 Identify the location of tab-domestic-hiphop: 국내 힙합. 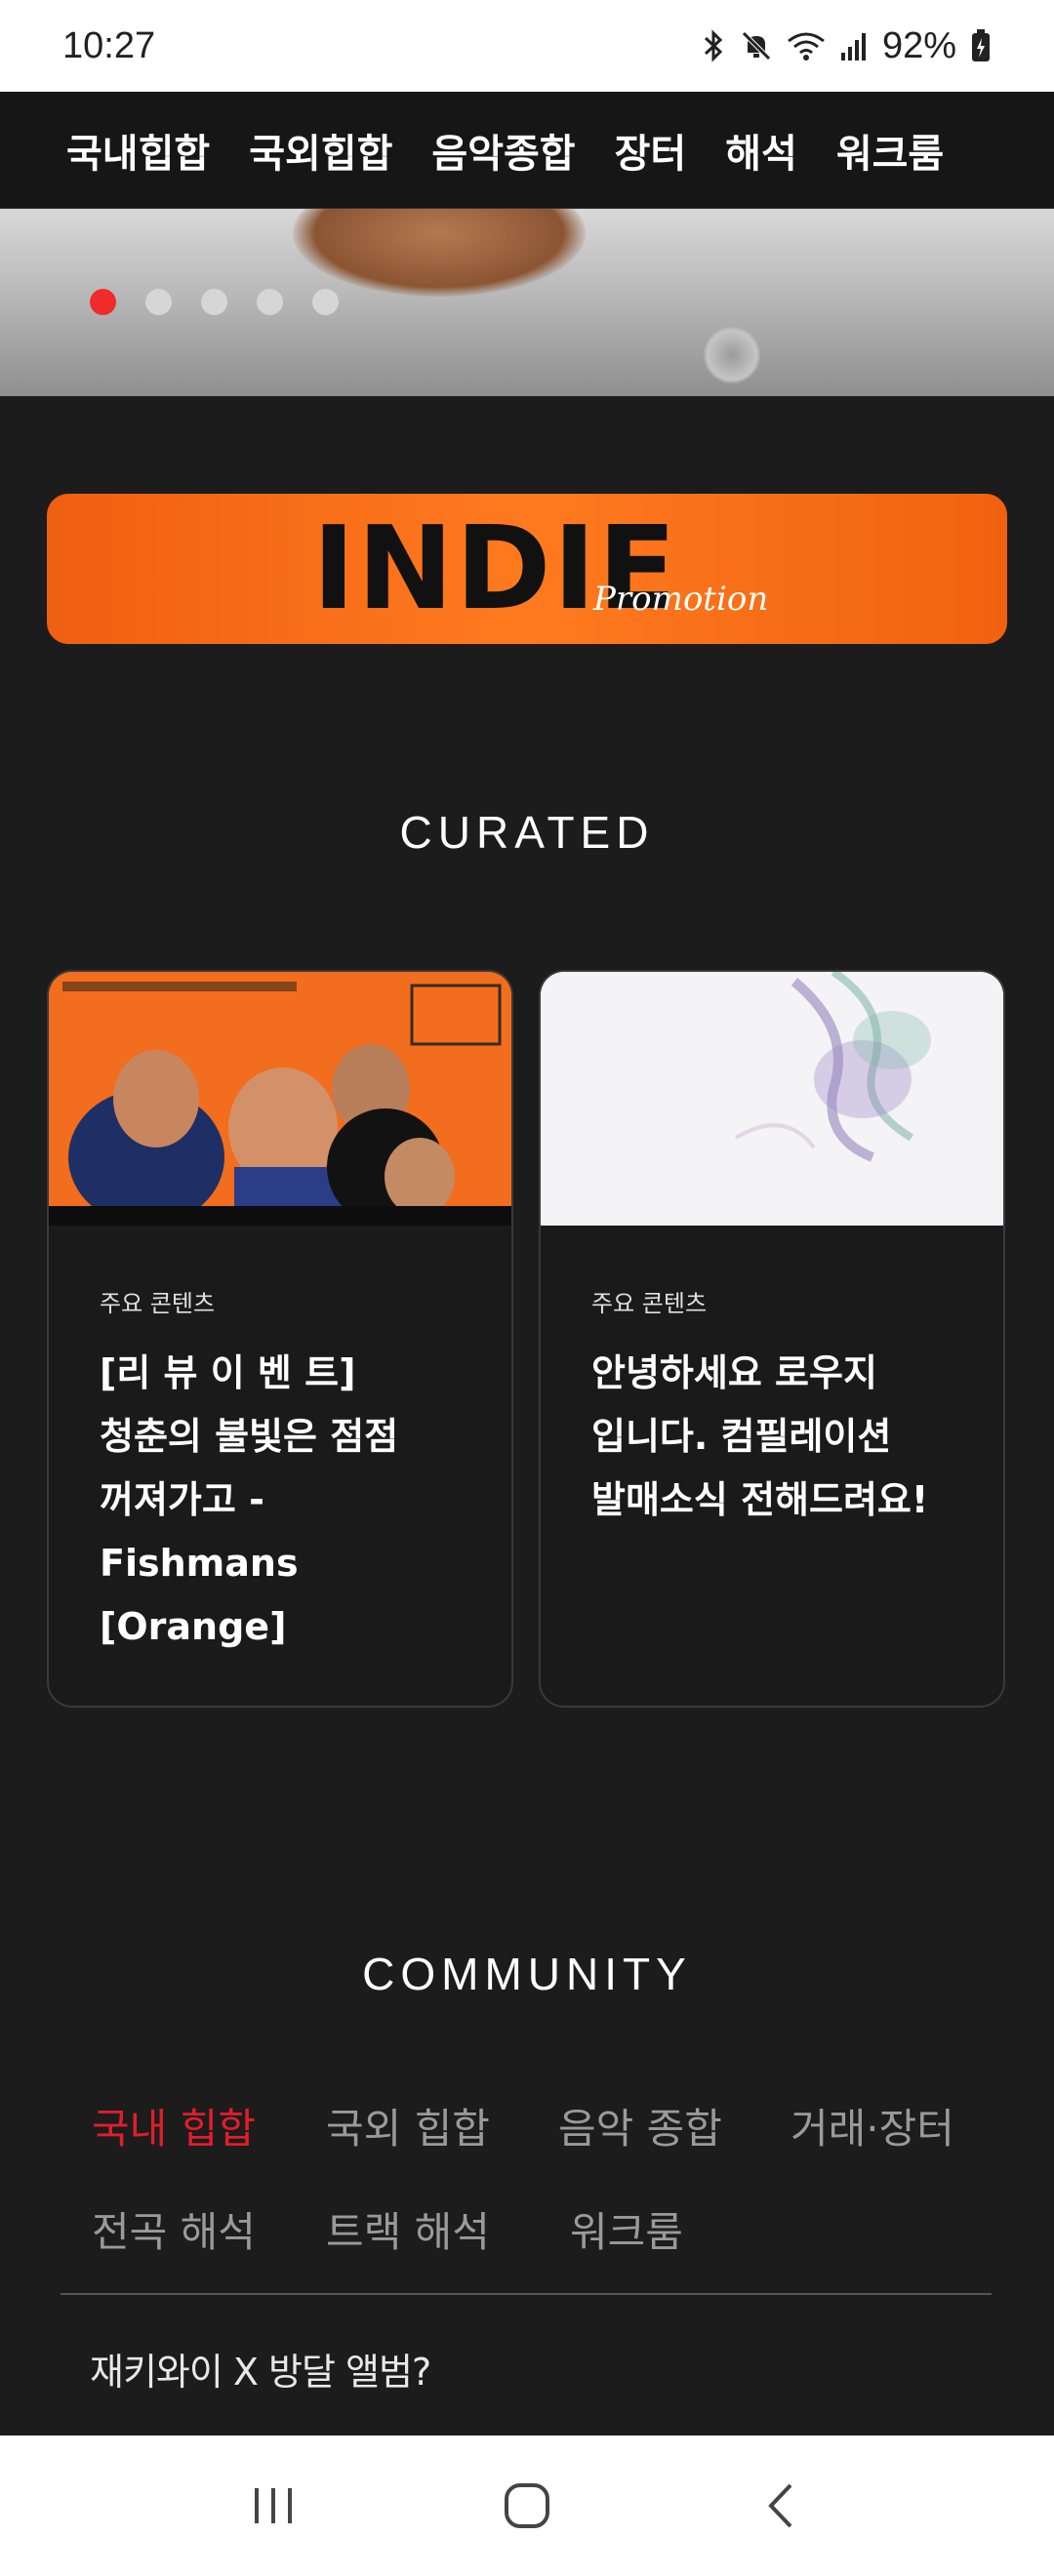
(174, 2125).